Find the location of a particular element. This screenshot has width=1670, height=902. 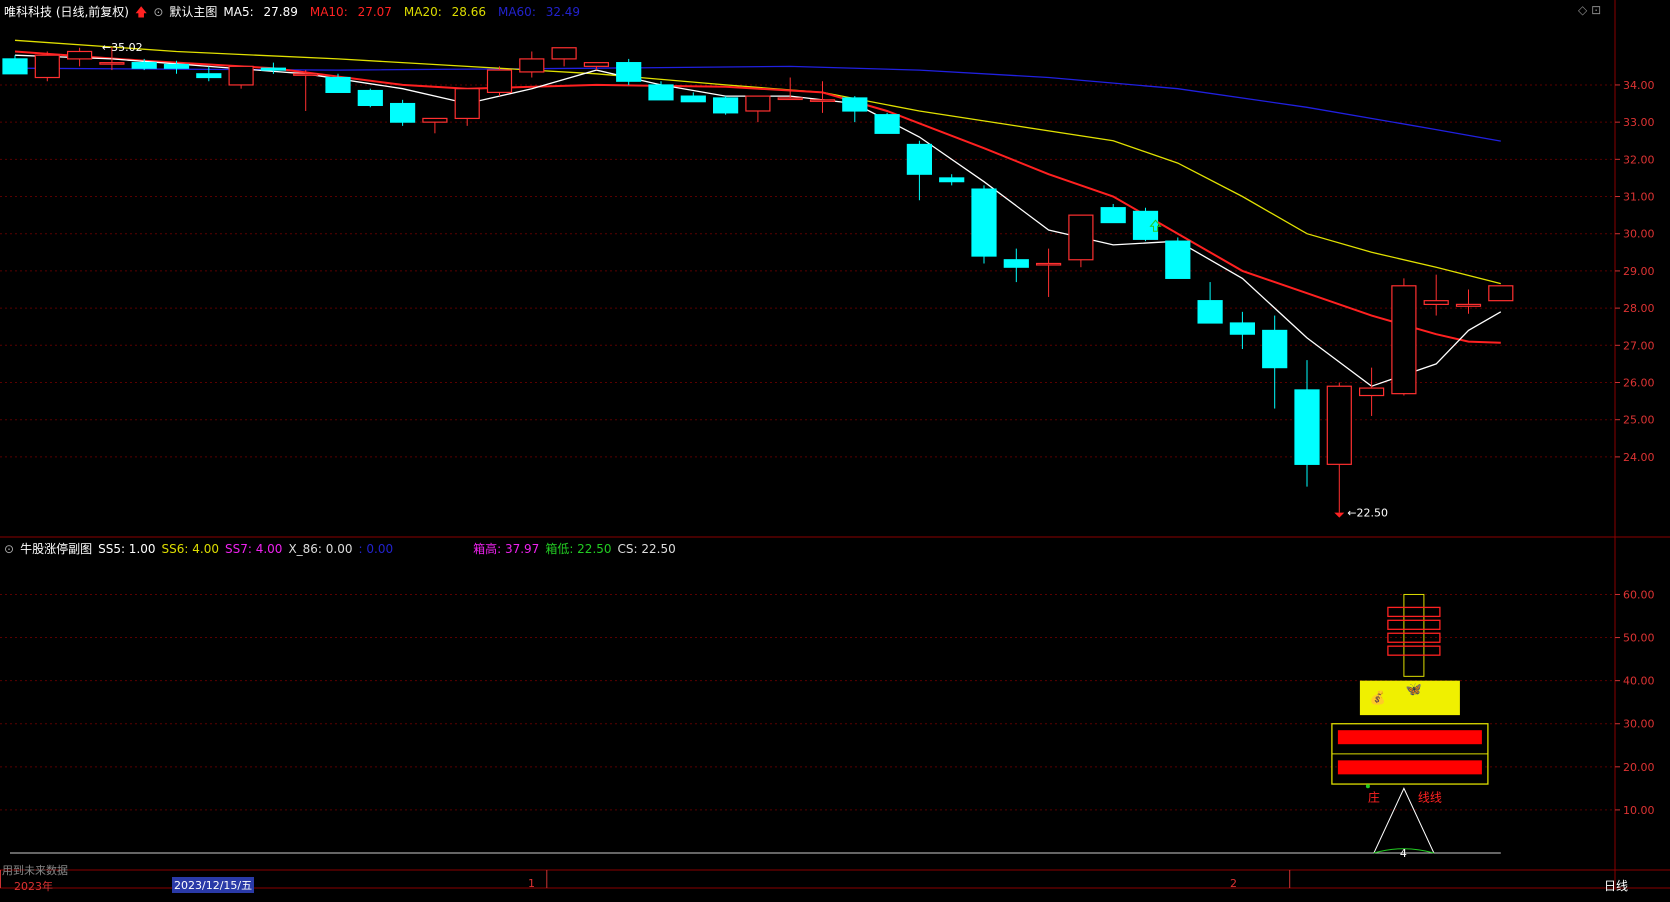

sub-tick-label: 10.00 is located at coordinates (1639, 810).